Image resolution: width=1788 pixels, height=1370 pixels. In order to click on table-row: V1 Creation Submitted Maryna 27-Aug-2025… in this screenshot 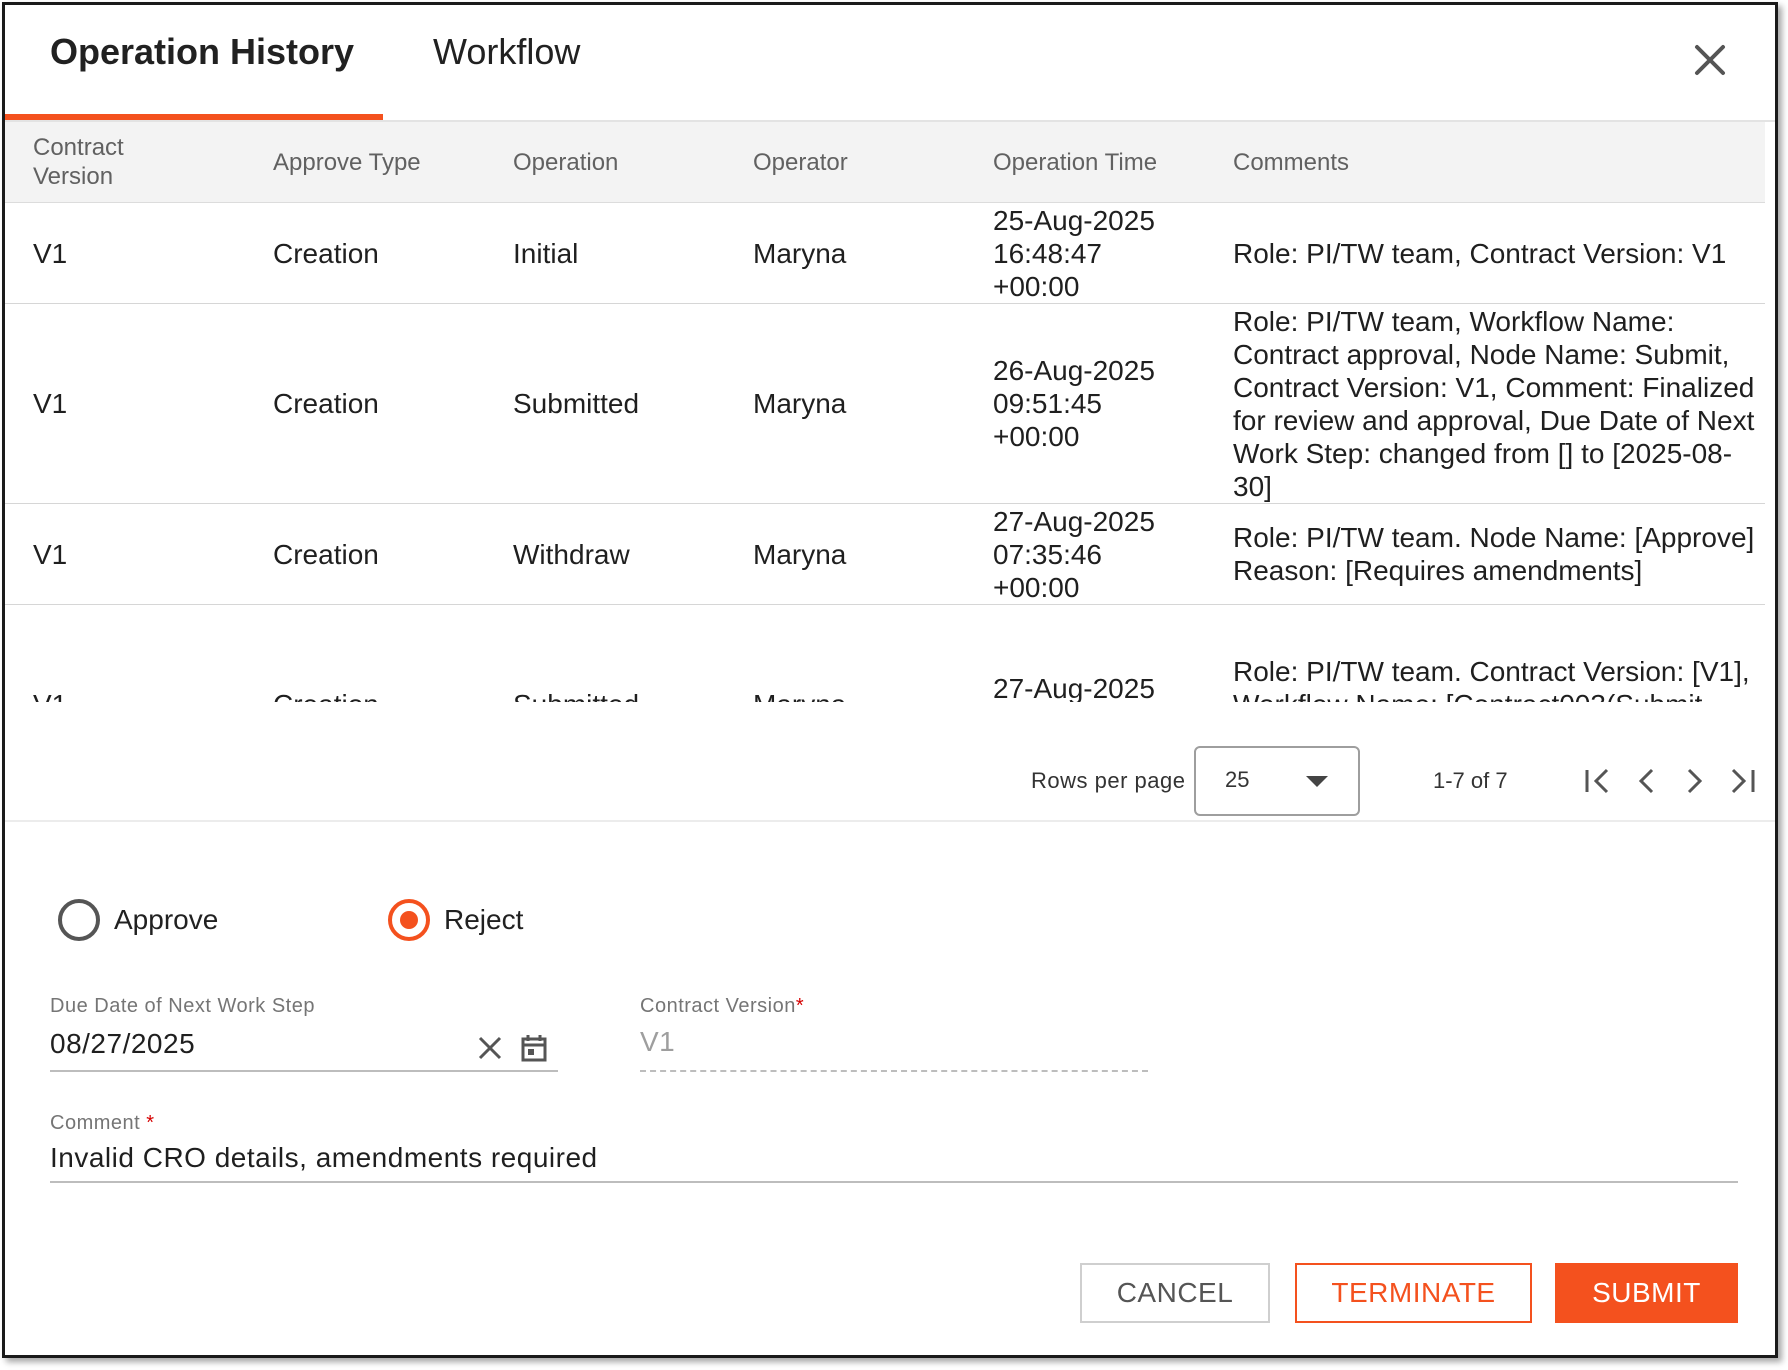, I will do `click(885, 653)`.